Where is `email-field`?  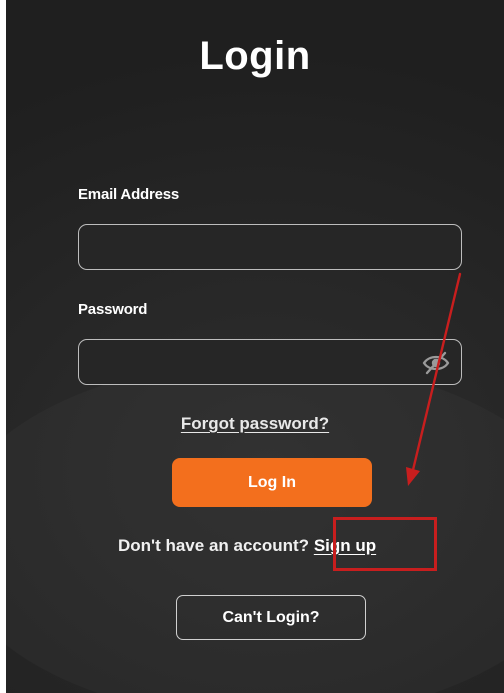 email-field is located at coordinates (270, 247).